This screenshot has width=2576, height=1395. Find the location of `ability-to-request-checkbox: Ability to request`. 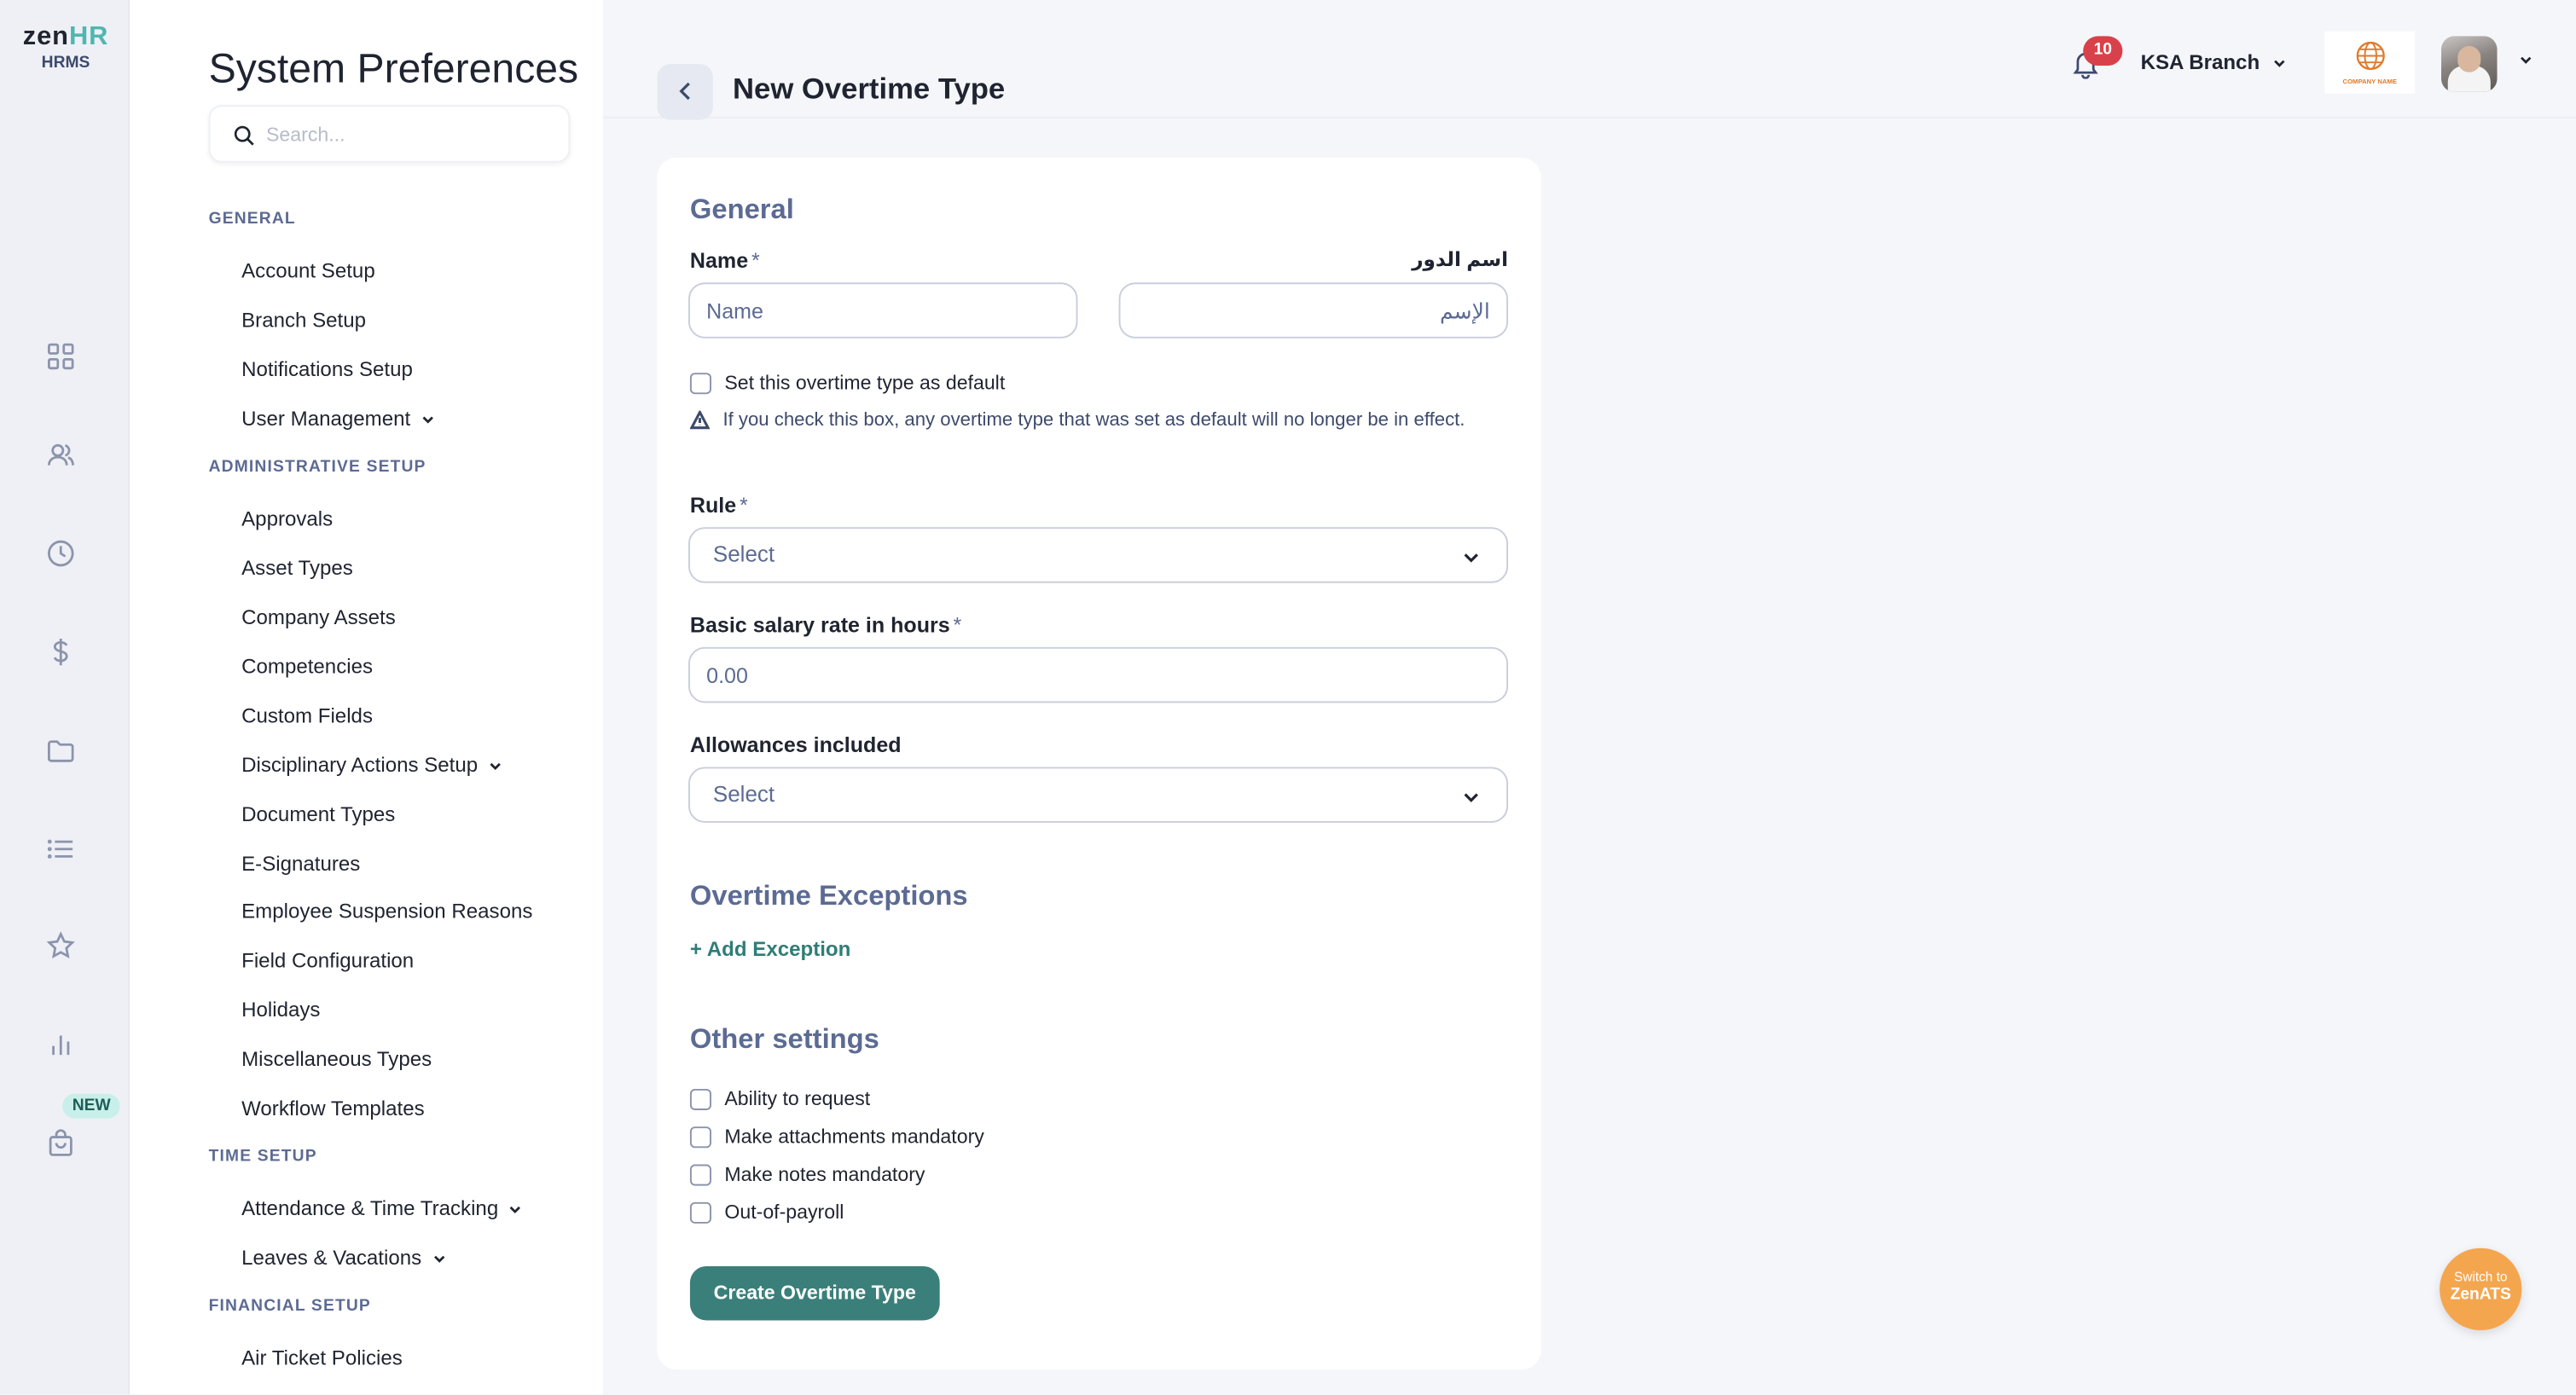

ability-to-request-checkbox: Ability to request is located at coordinates (779, 1098).